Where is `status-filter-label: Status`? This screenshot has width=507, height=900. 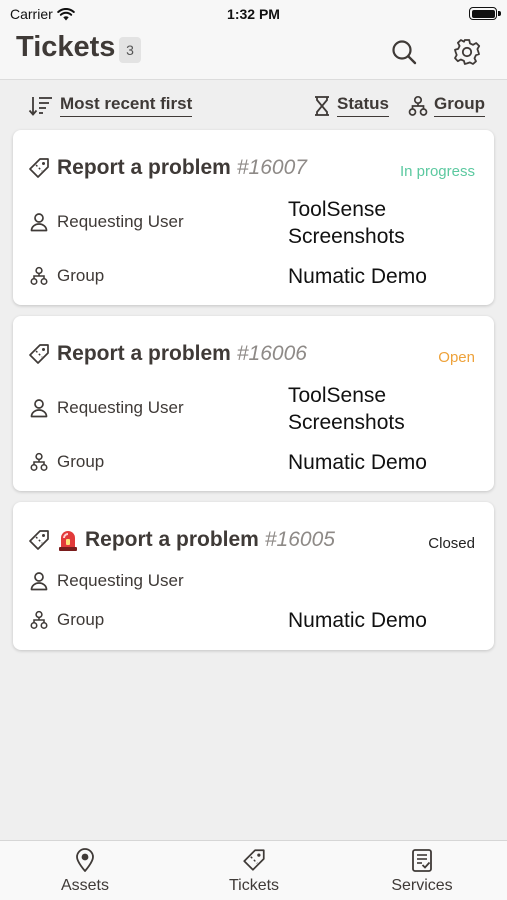
status-filter-label: Status is located at coordinates (363, 106).